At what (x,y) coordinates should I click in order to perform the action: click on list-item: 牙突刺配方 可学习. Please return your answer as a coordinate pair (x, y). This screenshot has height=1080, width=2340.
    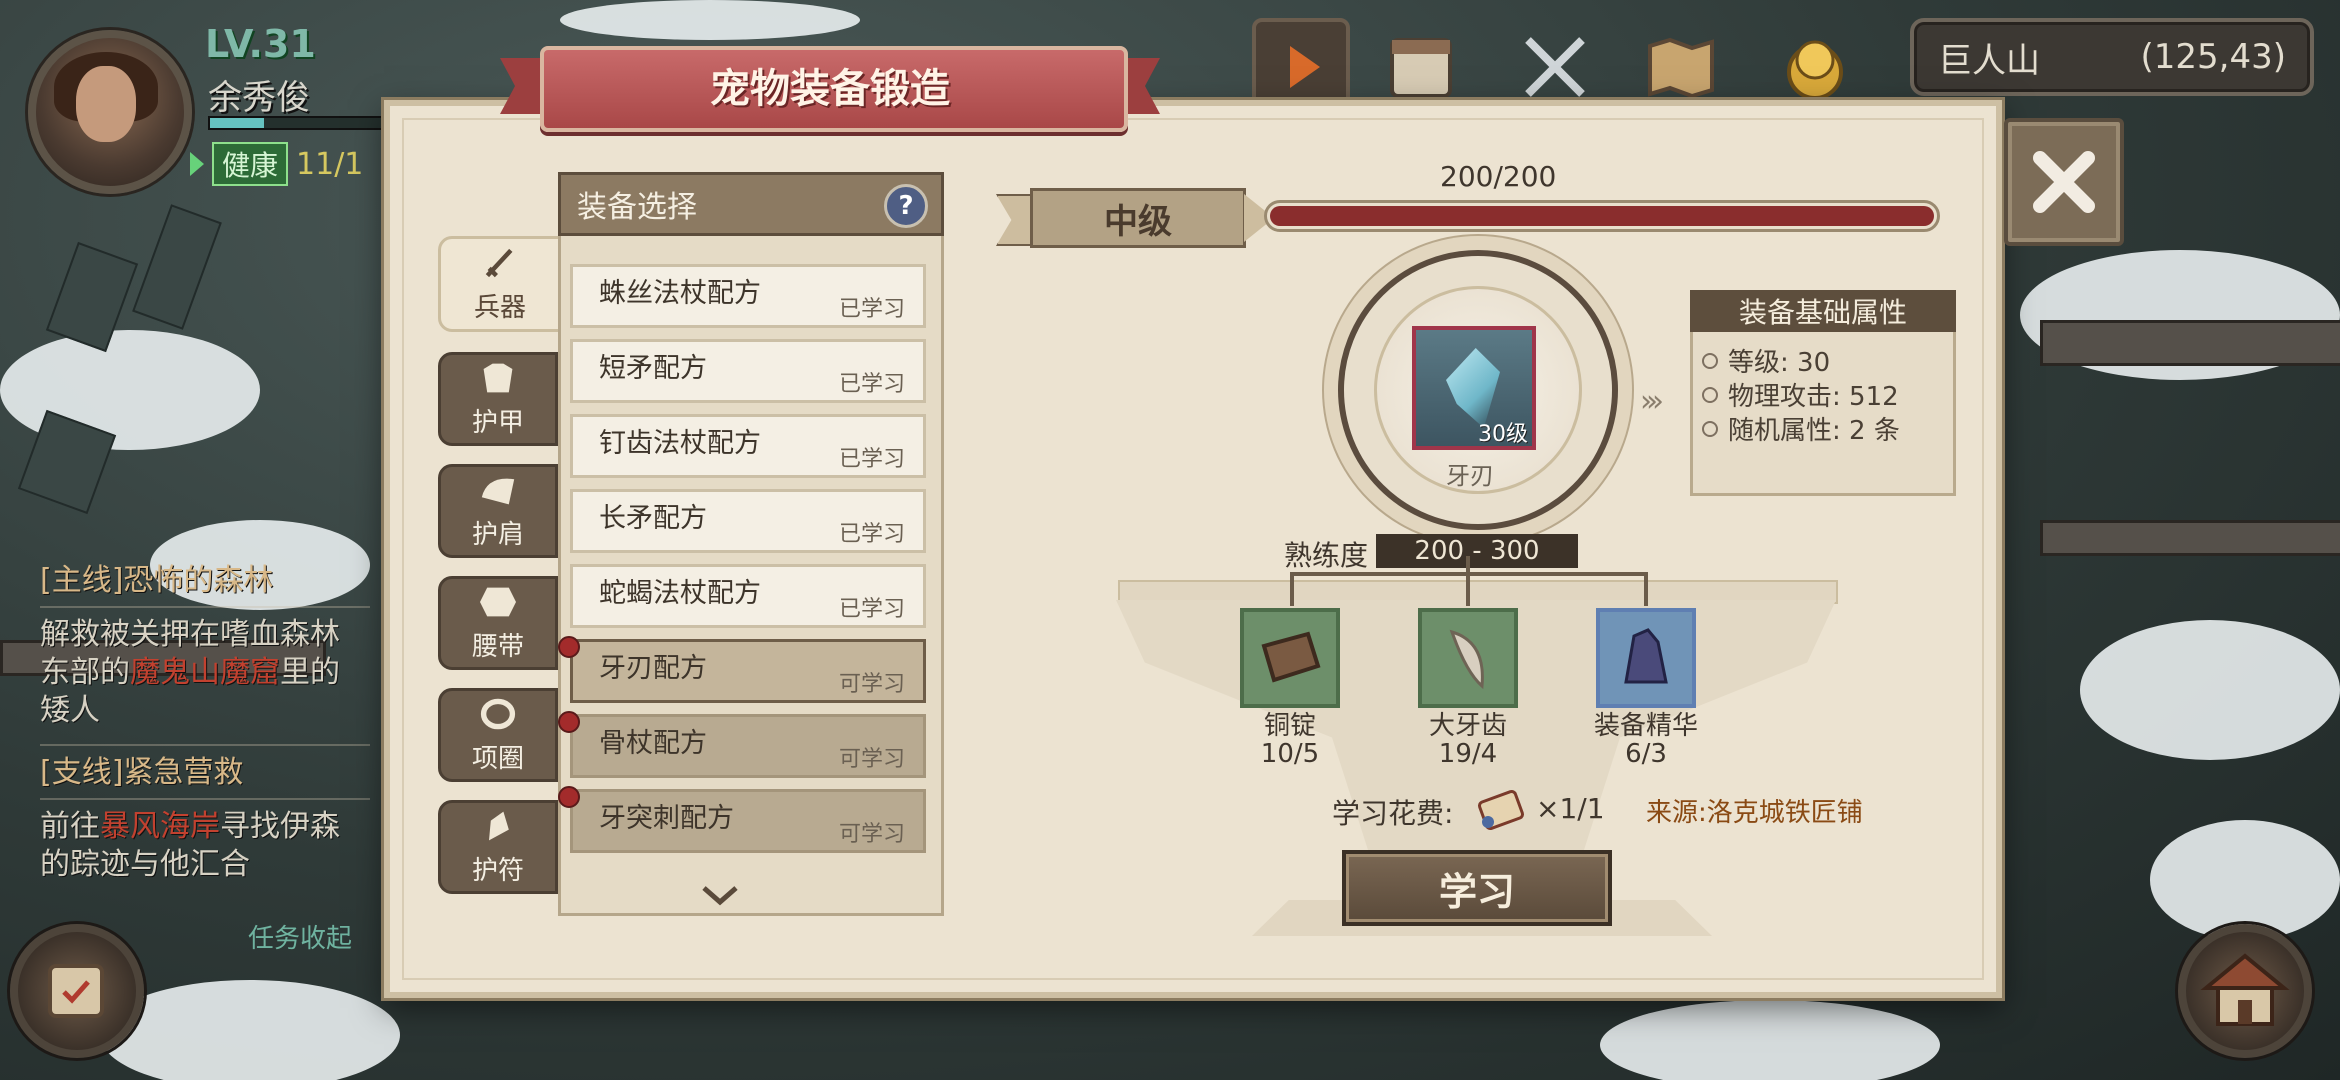
    Looking at the image, I should click on (748, 821).